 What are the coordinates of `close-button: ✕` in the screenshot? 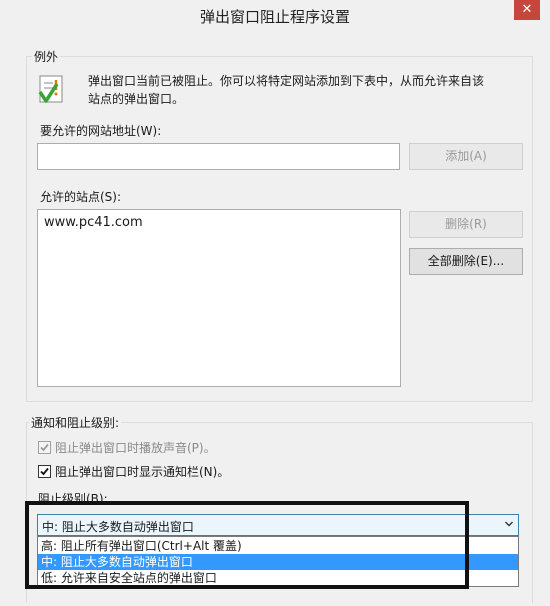 It's located at (527, 10).